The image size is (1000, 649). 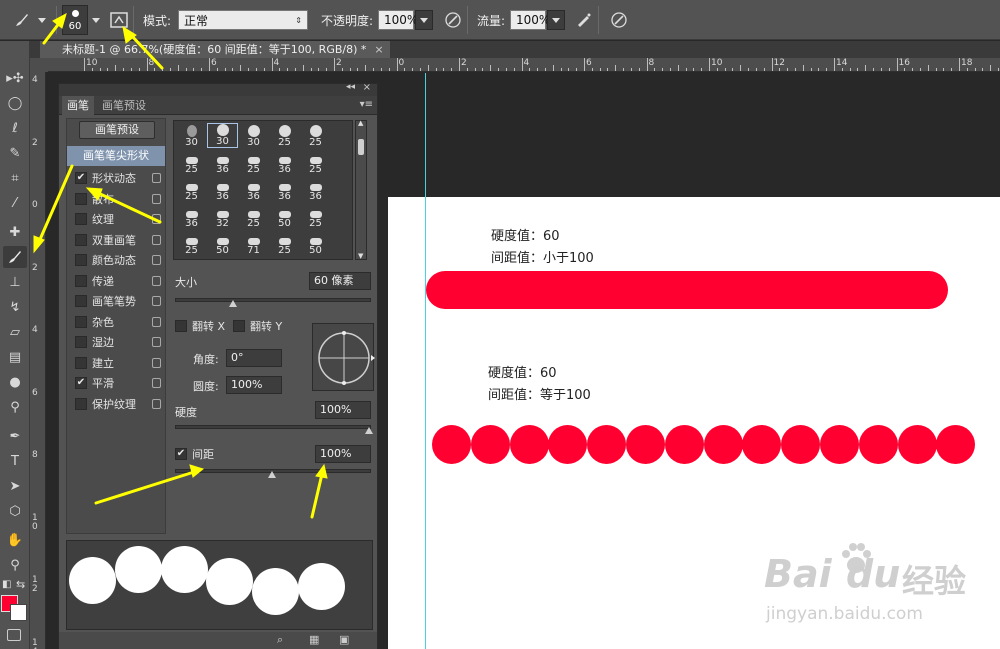 I want to click on brush-option-item: 杂色, so click(x=116, y=322).